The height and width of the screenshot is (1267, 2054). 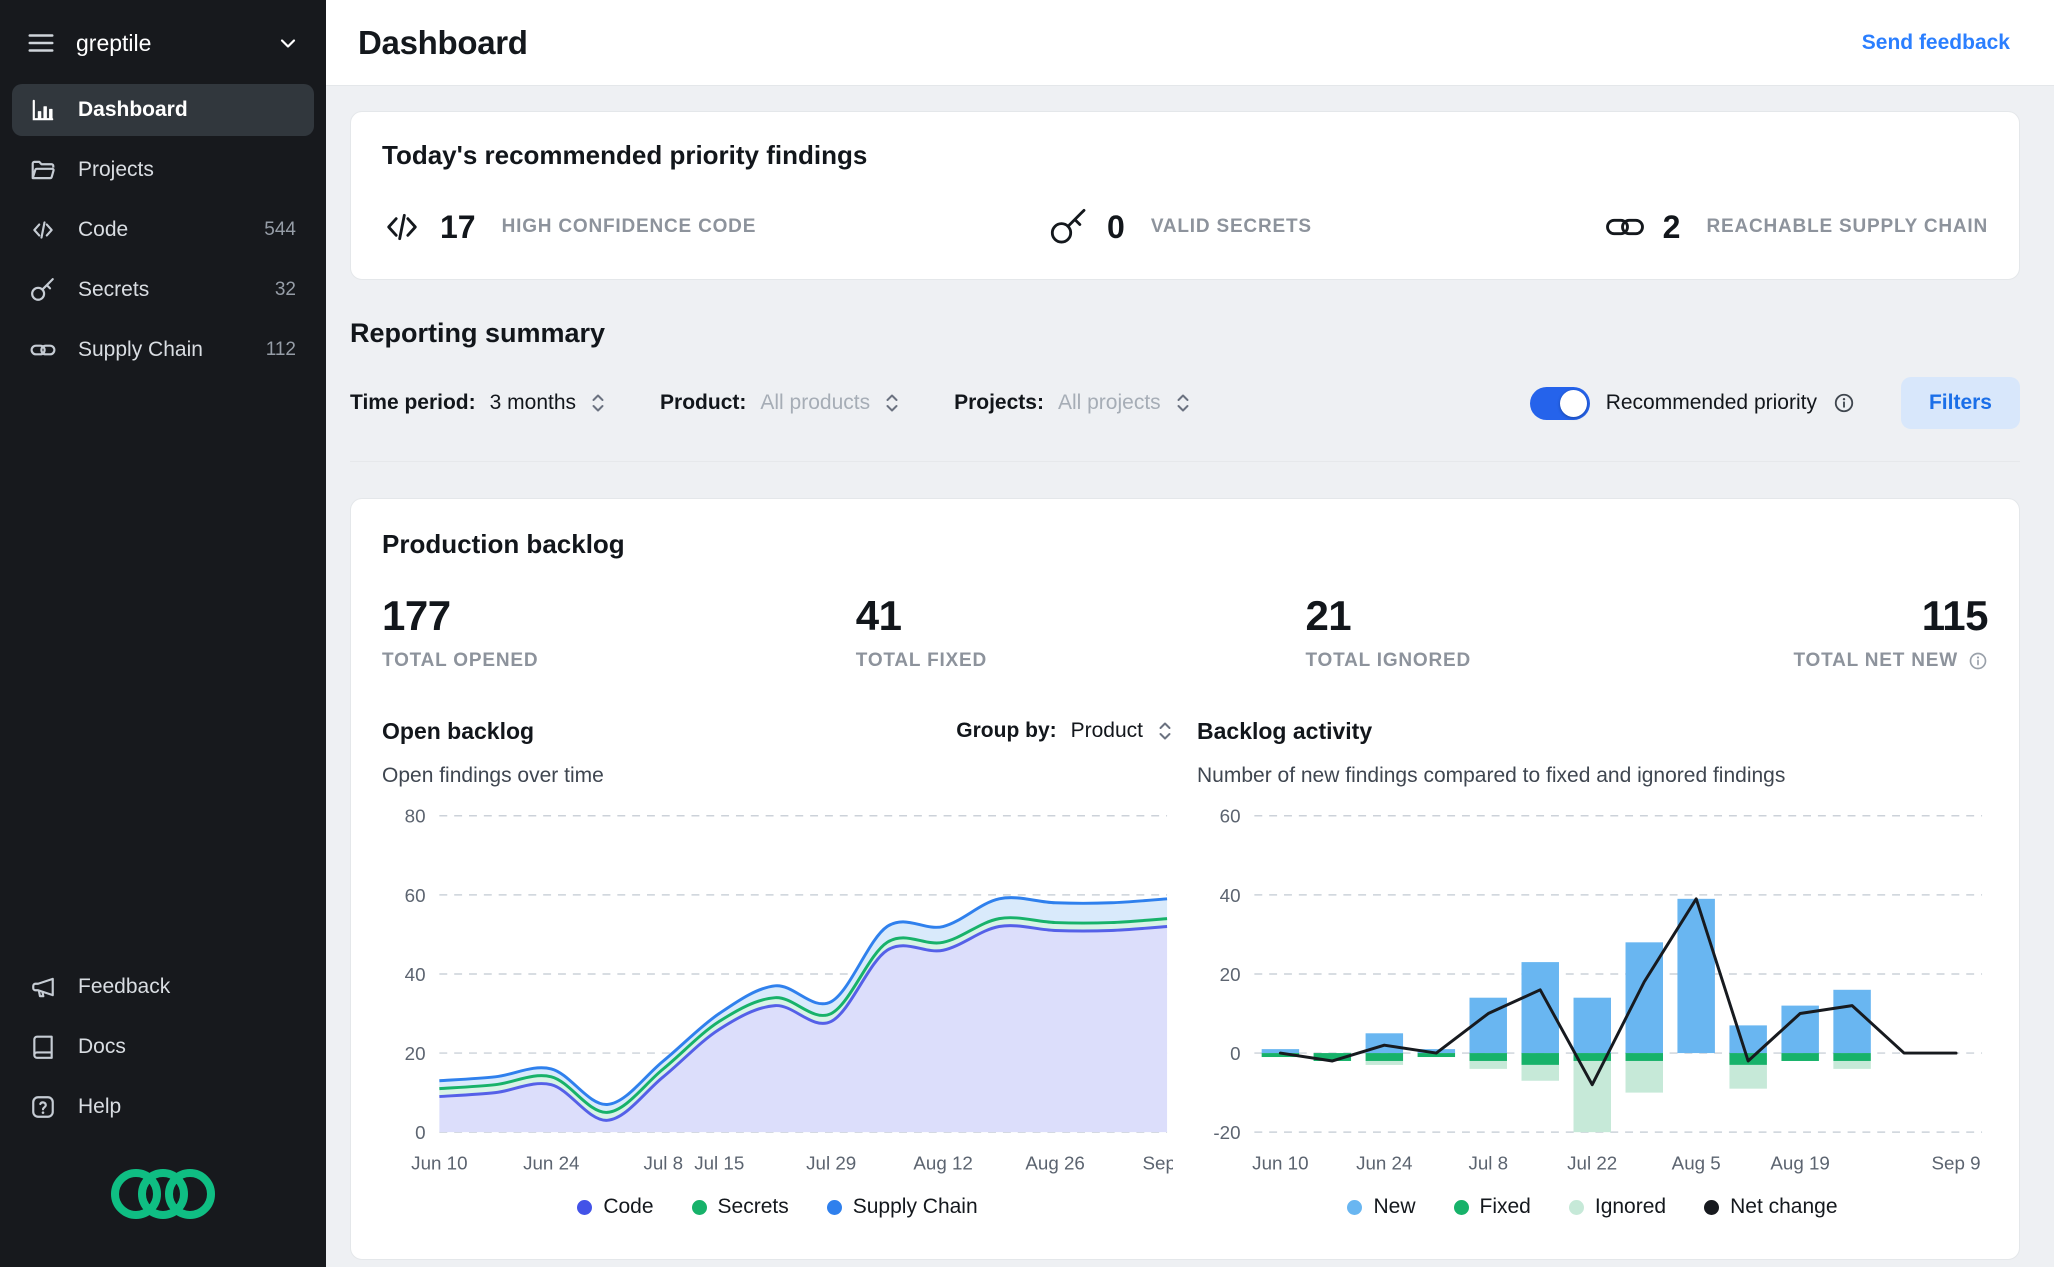 I want to click on stat-total-net-new: 115 TOTAL NET NEW, so click(x=1890, y=632).